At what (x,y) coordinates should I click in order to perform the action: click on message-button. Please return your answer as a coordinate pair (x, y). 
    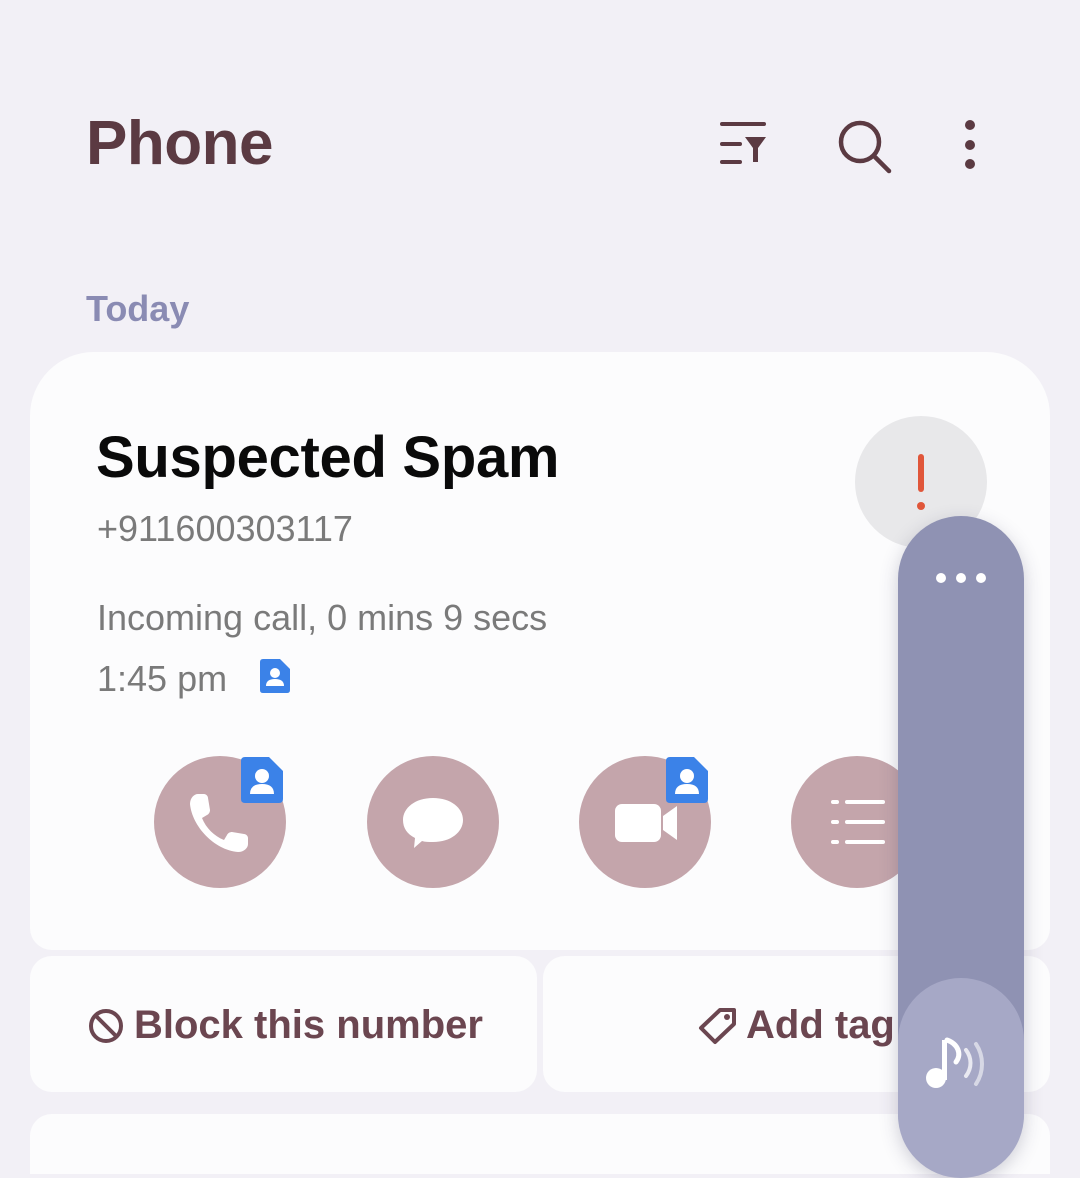
    Looking at the image, I should click on (433, 822).